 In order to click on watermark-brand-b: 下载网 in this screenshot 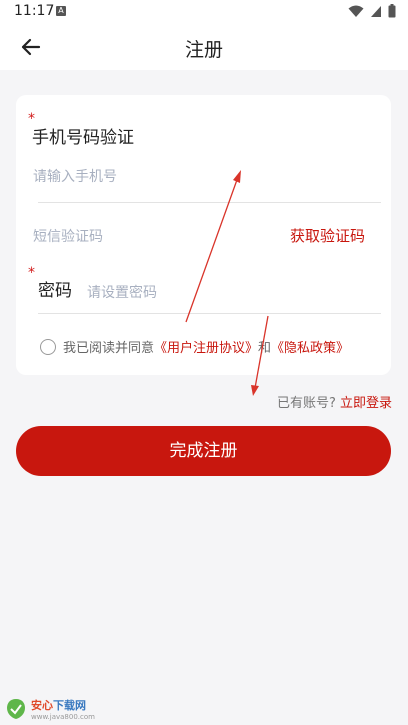, I will do `click(69, 705)`.